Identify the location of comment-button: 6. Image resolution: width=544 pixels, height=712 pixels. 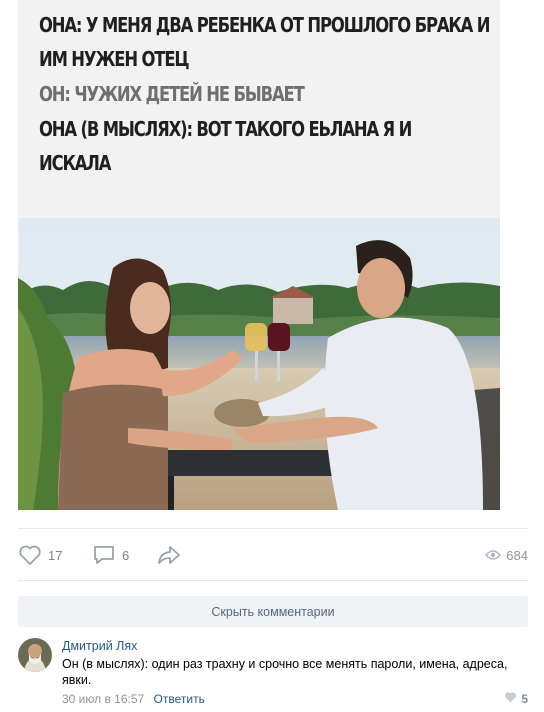
(110, 555).